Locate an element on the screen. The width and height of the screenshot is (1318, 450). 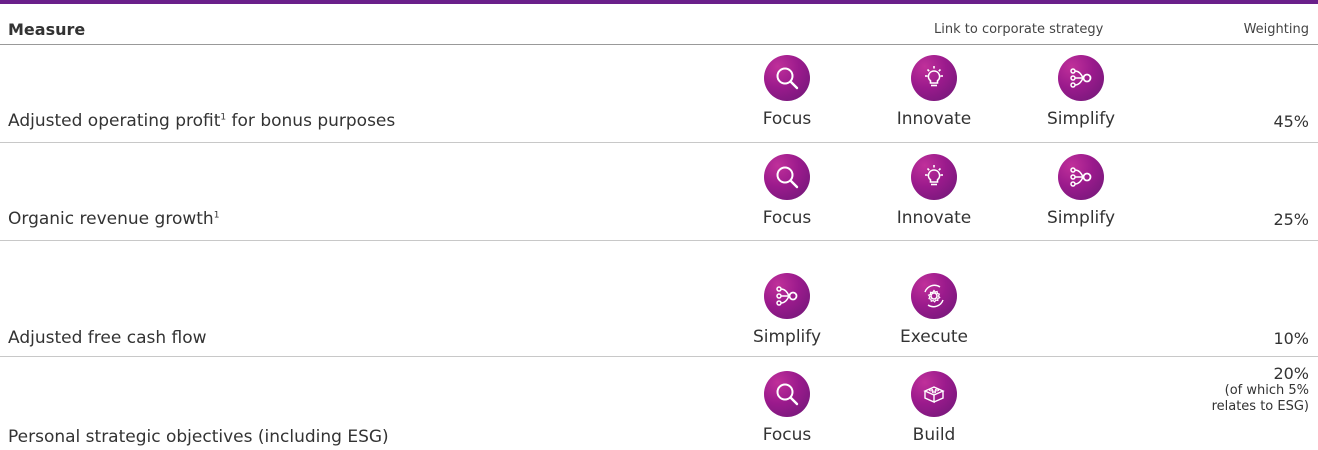
measure-column-header: Measure is located at coordinates (47, 29).